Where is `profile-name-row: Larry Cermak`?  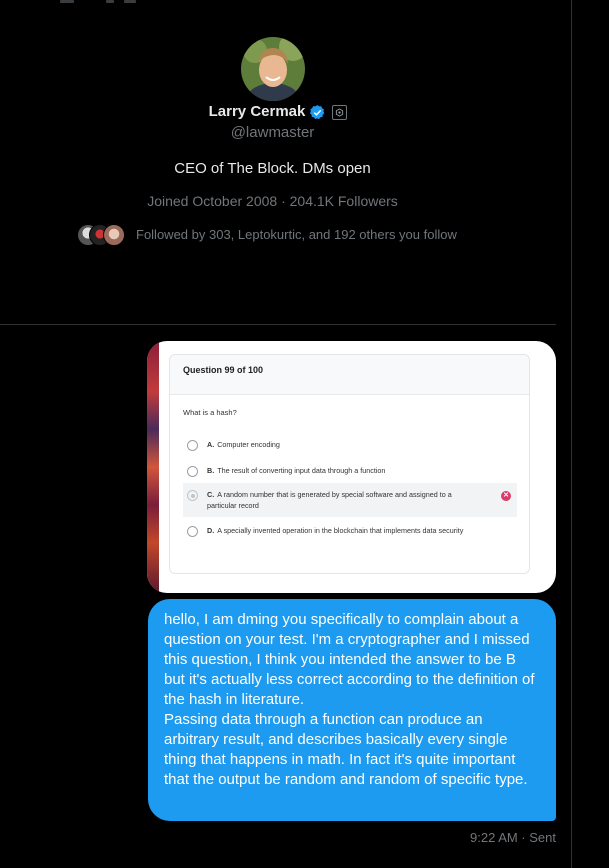
profile-name-row: Larry Cermak is located at coordinates (278, 112).